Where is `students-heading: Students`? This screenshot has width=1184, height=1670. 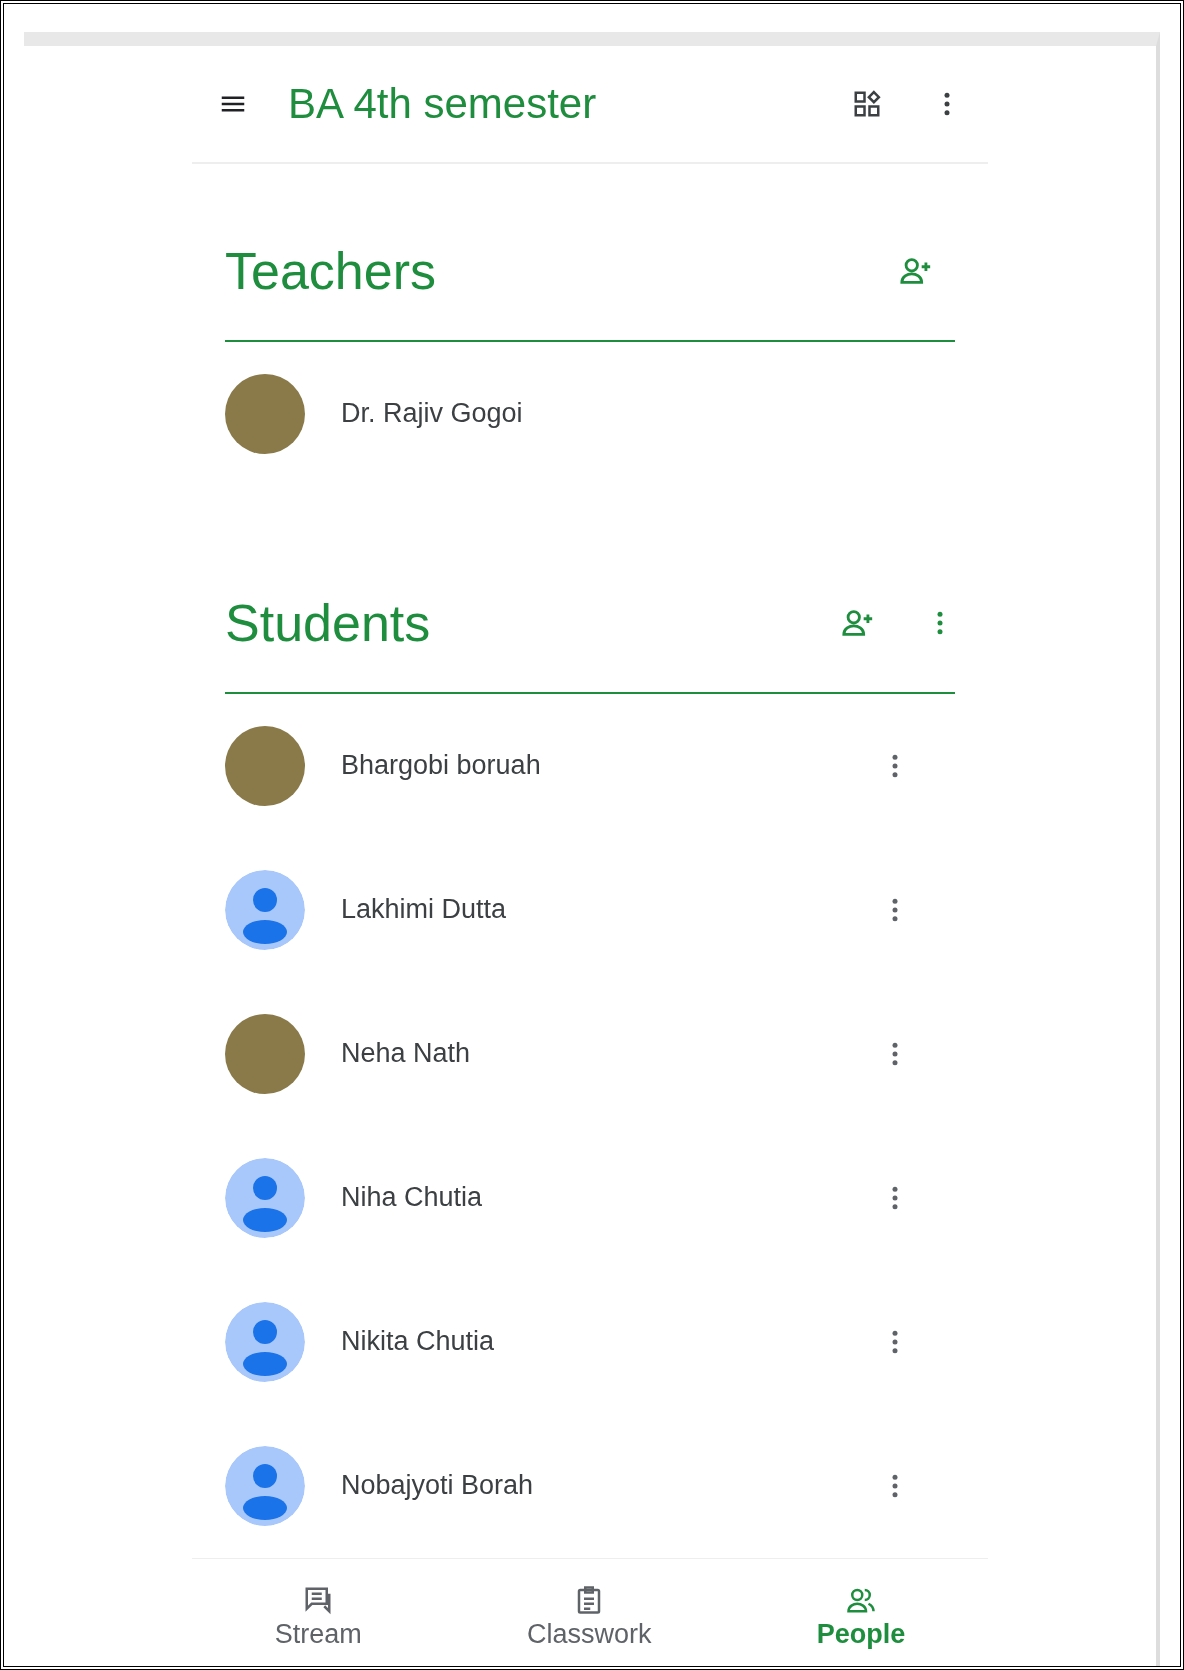
students-heading: Students is located at coordinates (328, 622).